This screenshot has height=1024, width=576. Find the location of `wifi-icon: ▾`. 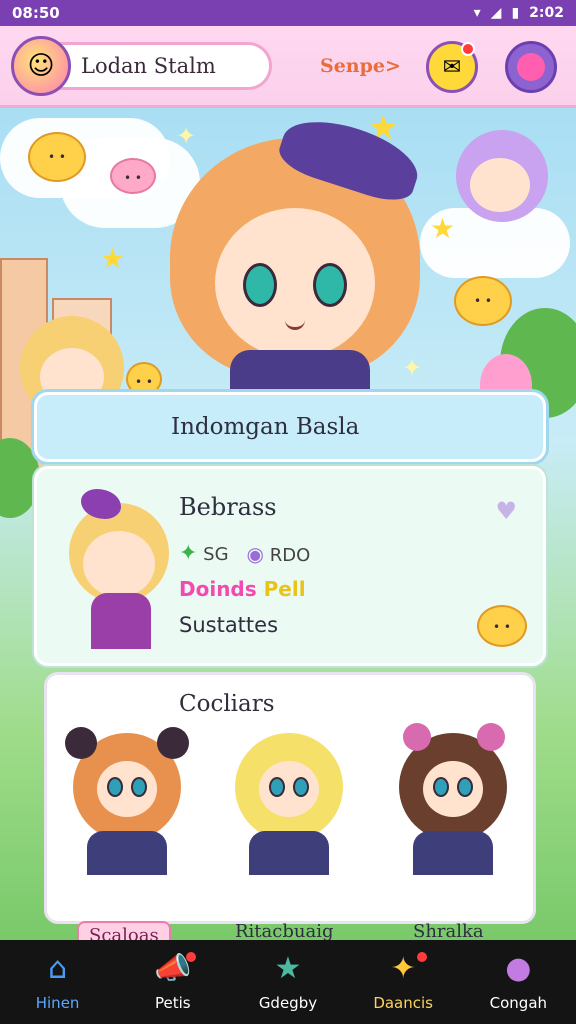

wifi-icon: ▾ is located at coordinates (477, 13).